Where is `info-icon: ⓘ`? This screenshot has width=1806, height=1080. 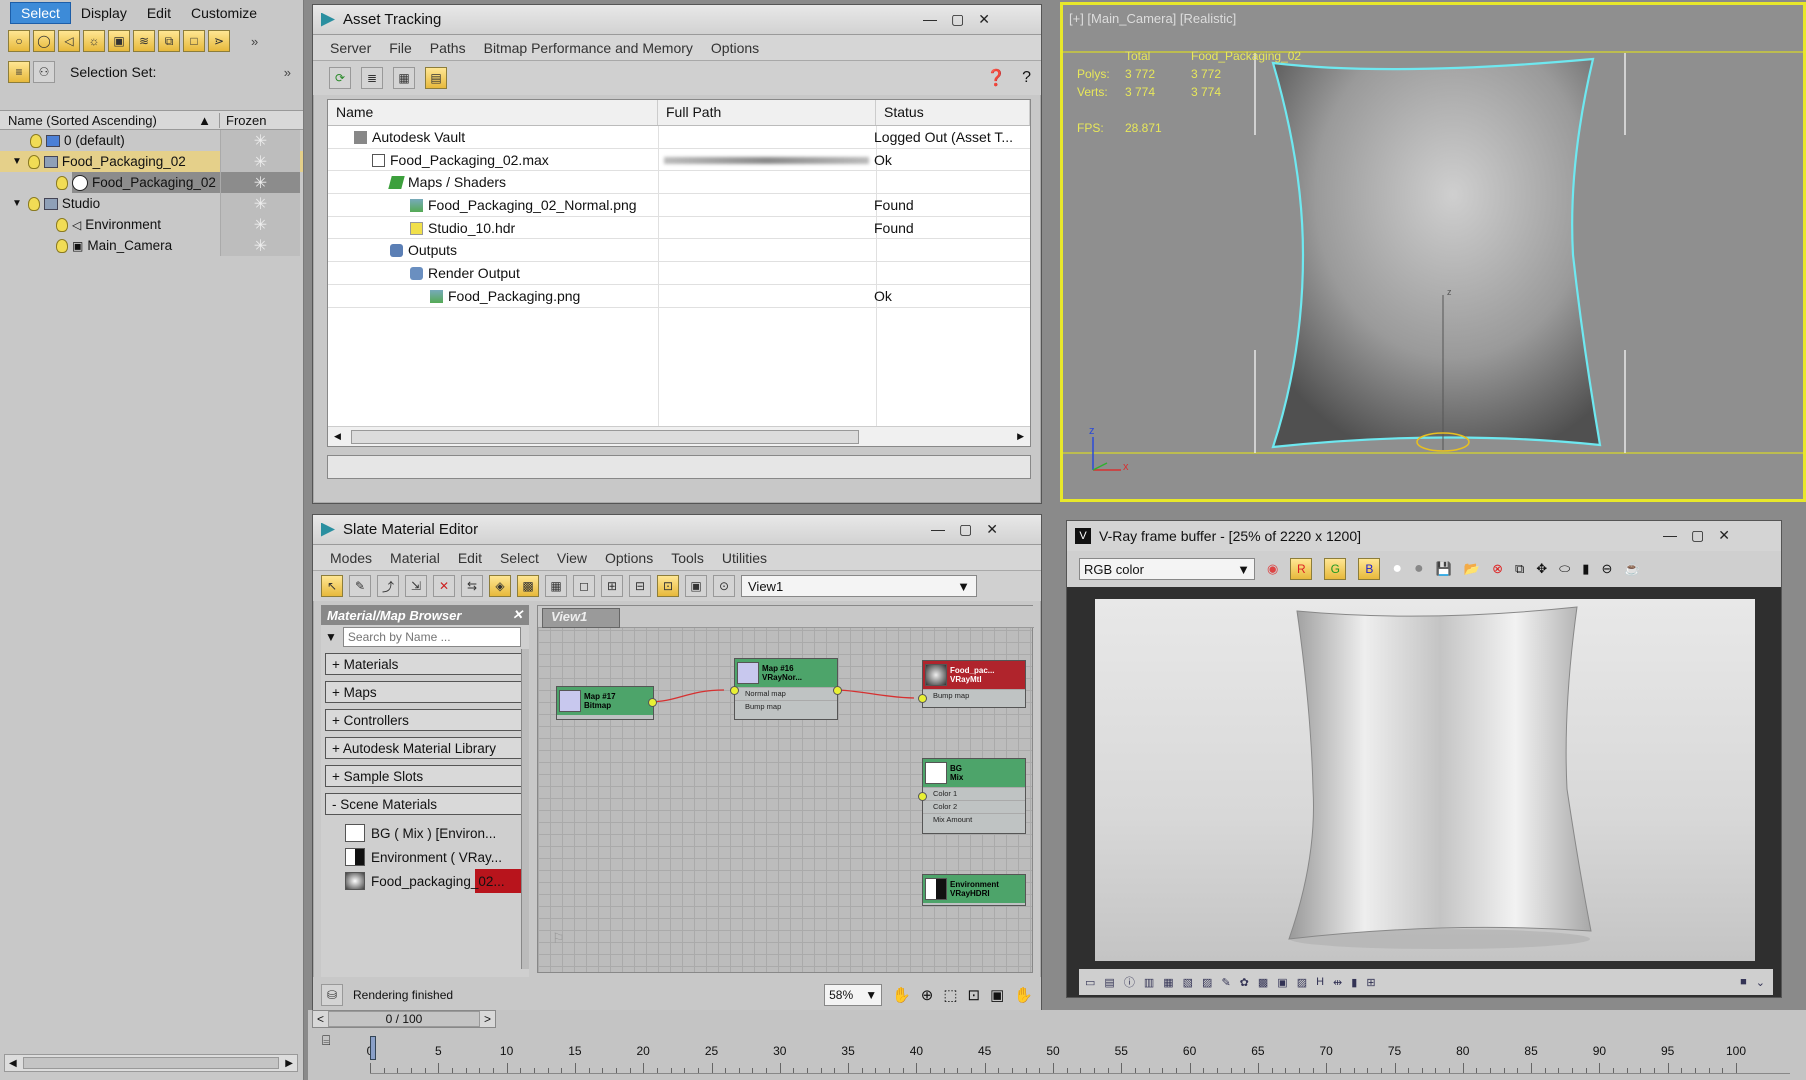 info-icon: ⓘ is located at coordinates (1129, 982).